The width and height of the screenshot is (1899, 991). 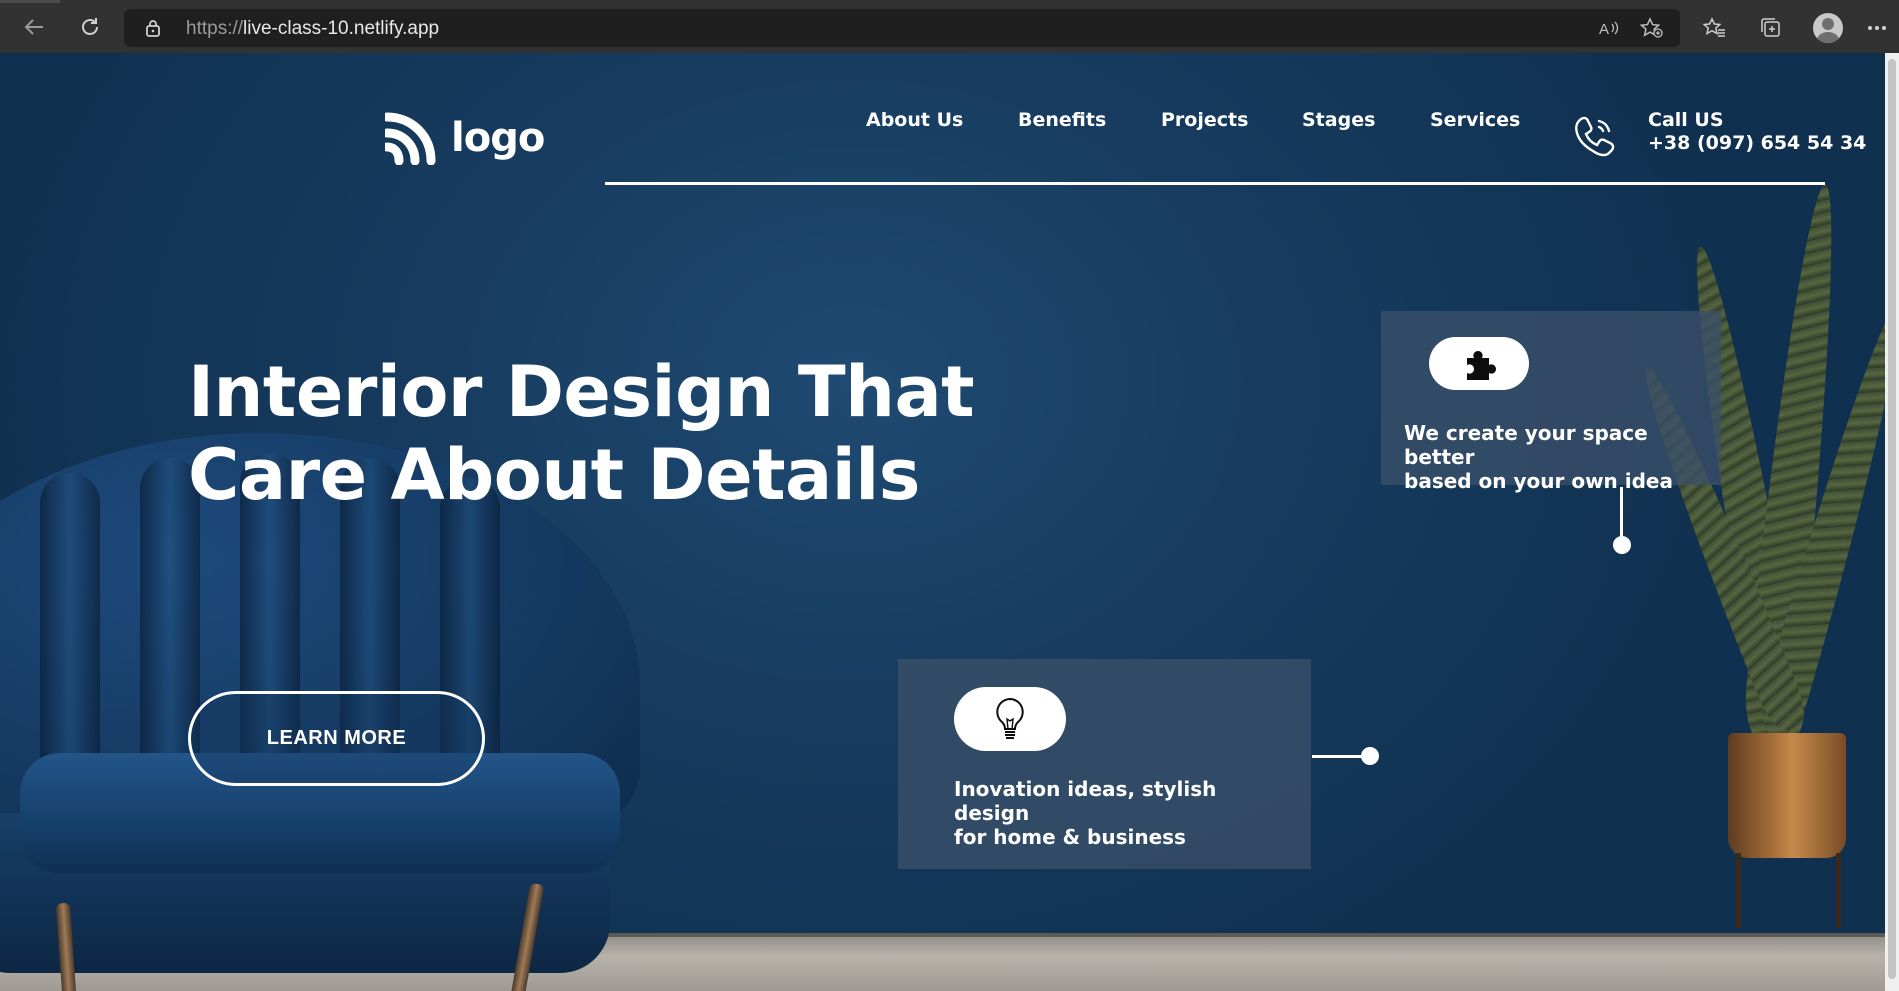 I want to click on nav-link-benefits: Benefits, so click(x=1062, y=120).